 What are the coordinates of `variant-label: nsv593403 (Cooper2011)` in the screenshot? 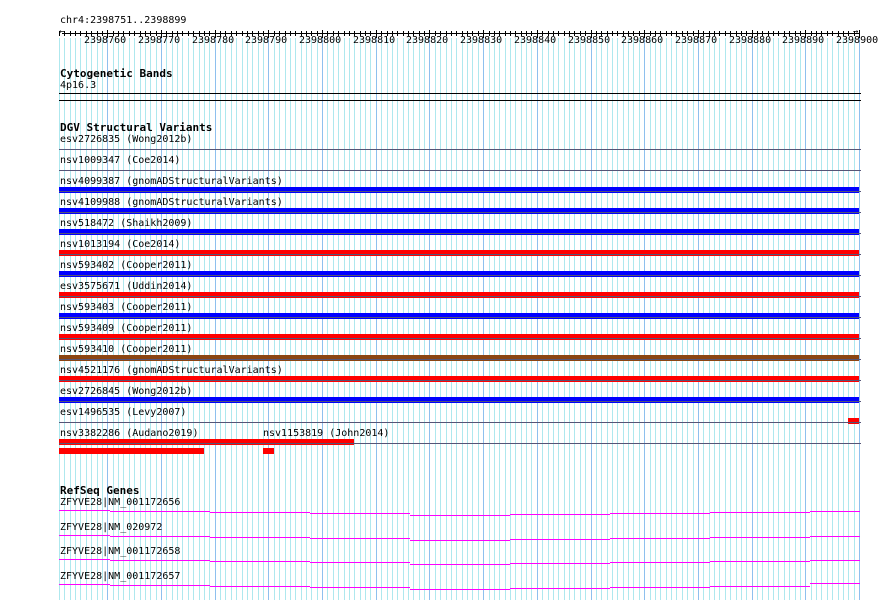 It's located at (126, 307).